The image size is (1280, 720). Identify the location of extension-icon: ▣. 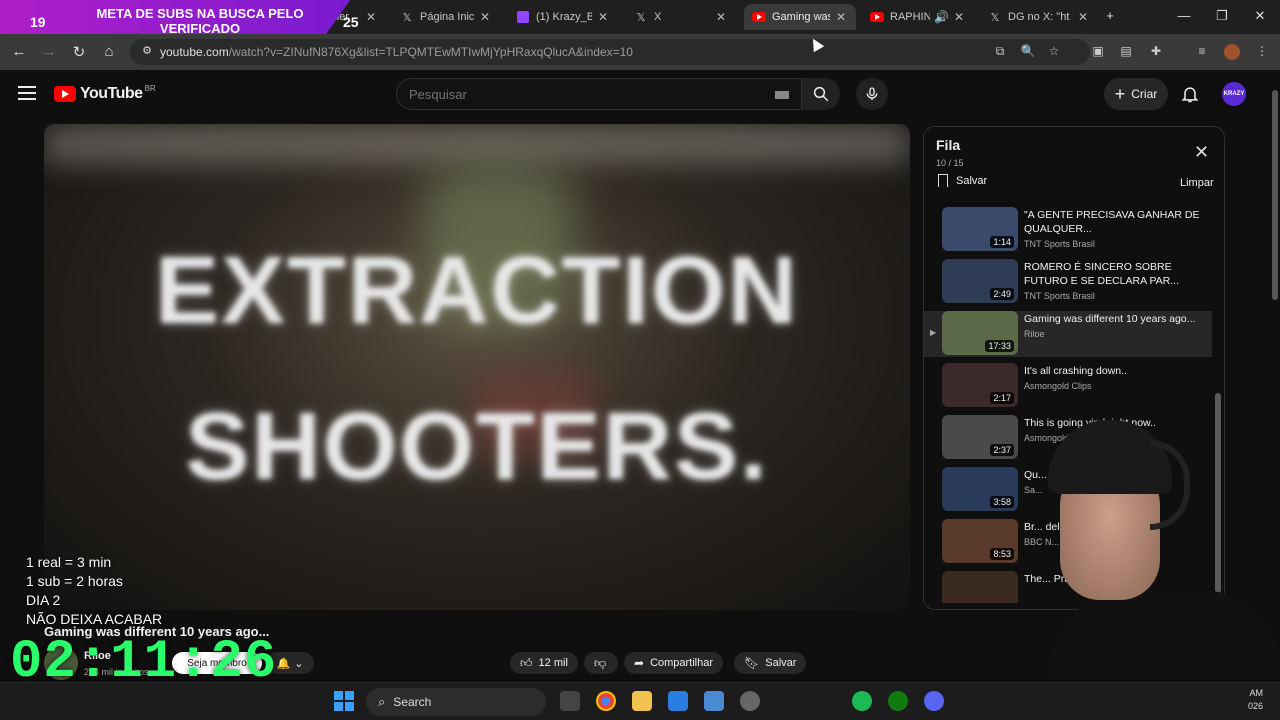
(1098, 52).